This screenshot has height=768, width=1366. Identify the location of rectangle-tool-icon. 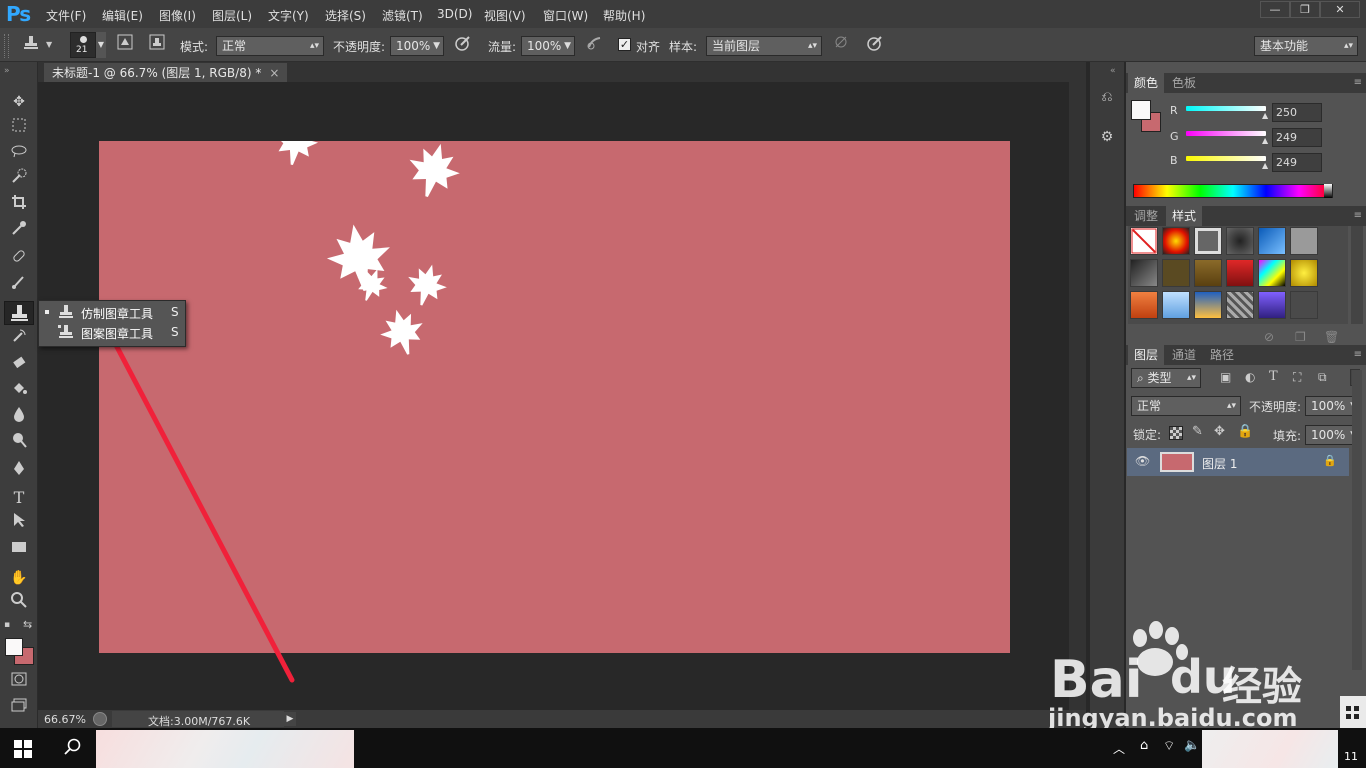
(19, 550).